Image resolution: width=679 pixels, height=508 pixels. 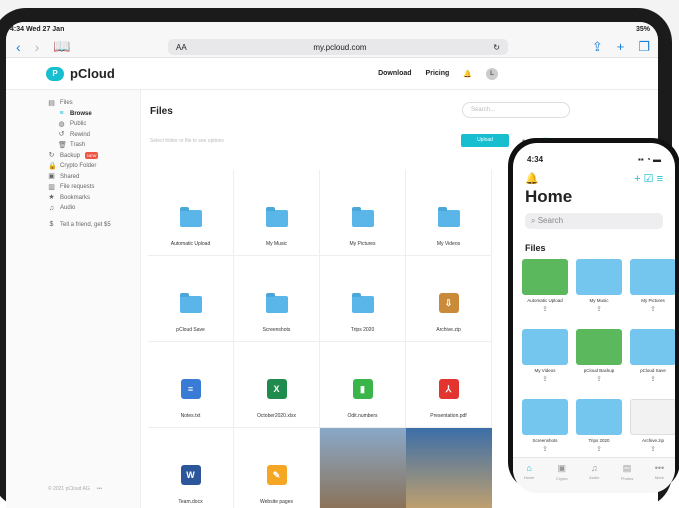 I want to click on sidebar-item-crypto: 🔒 Crypto Folder, so click(x=94, y=166).